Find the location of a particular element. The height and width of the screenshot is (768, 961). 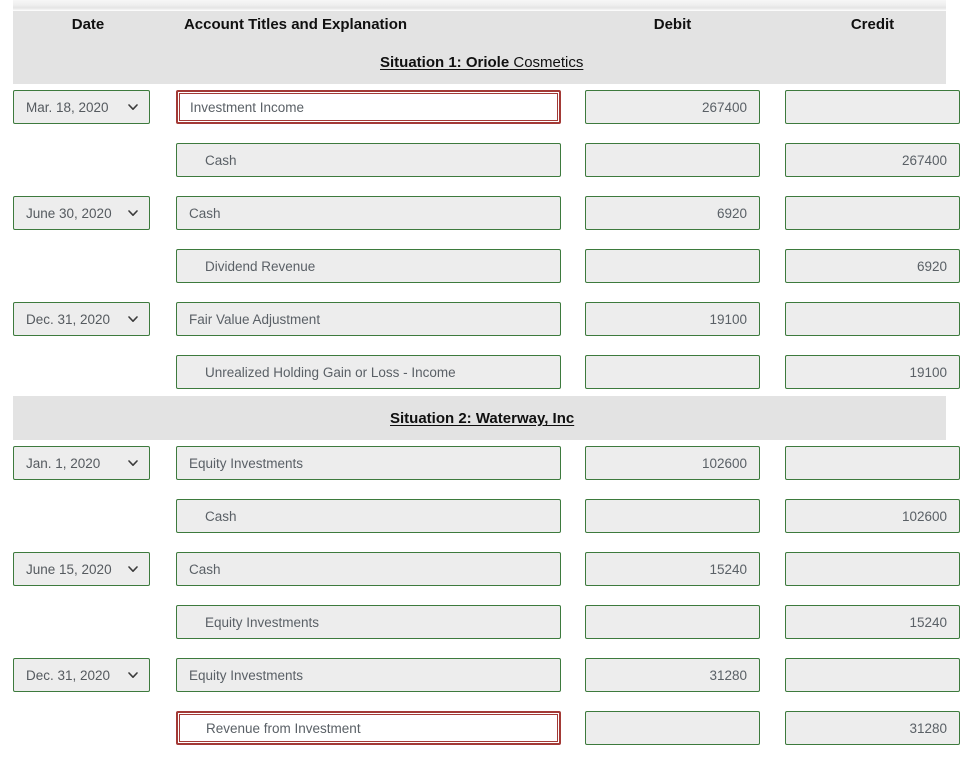

situation-title: Situation 1: Oriole Cosmetics is located at coordinates (481, 63).